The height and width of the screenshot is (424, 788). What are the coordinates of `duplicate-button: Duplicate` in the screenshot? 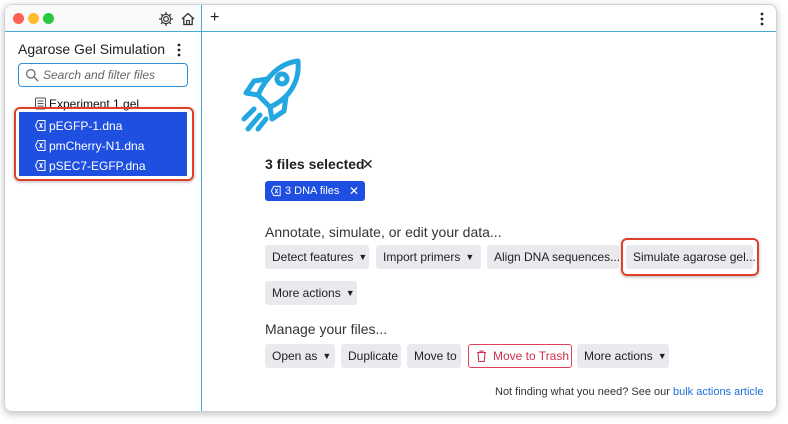 It's located at (371, 356).